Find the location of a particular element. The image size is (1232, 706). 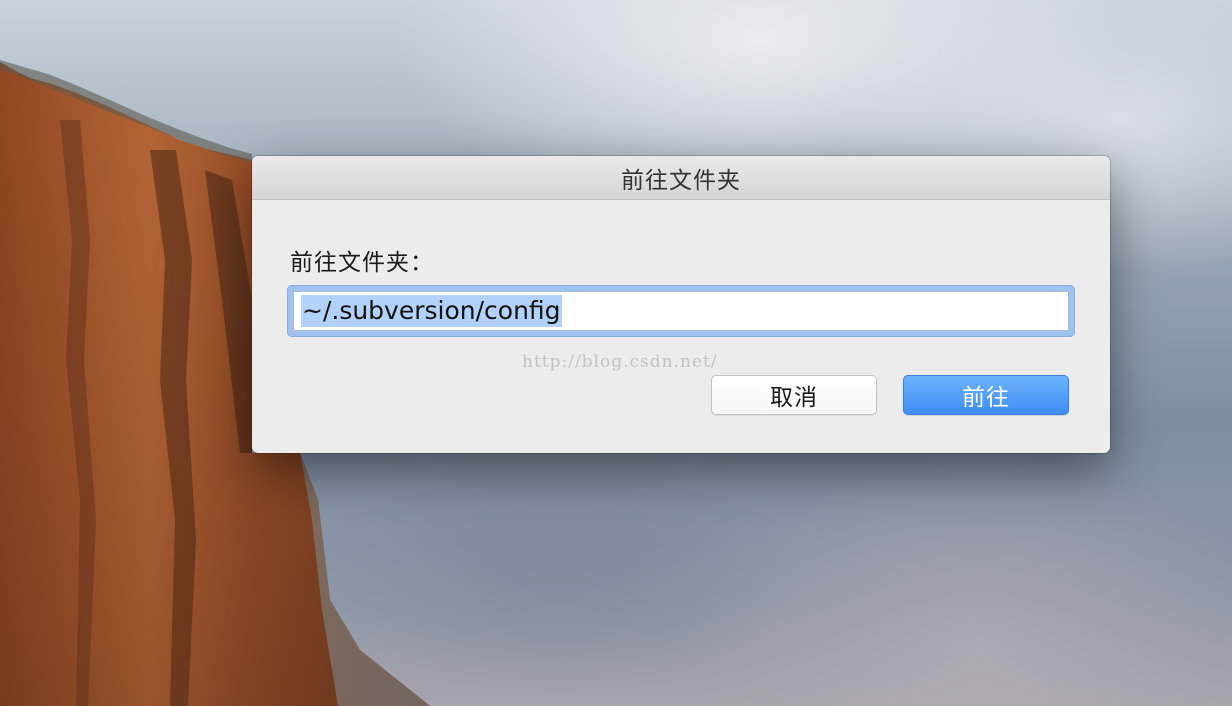

path-field-focus-ring: ~/.subversion/config is located at coordinates (681, 311).